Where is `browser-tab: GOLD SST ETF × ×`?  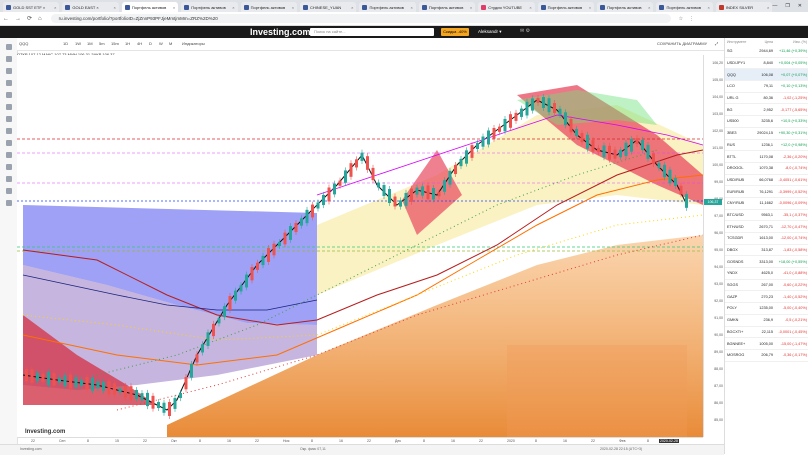 browser-tab: GOLD SST ETF × × is located at coordinates (31, 7).